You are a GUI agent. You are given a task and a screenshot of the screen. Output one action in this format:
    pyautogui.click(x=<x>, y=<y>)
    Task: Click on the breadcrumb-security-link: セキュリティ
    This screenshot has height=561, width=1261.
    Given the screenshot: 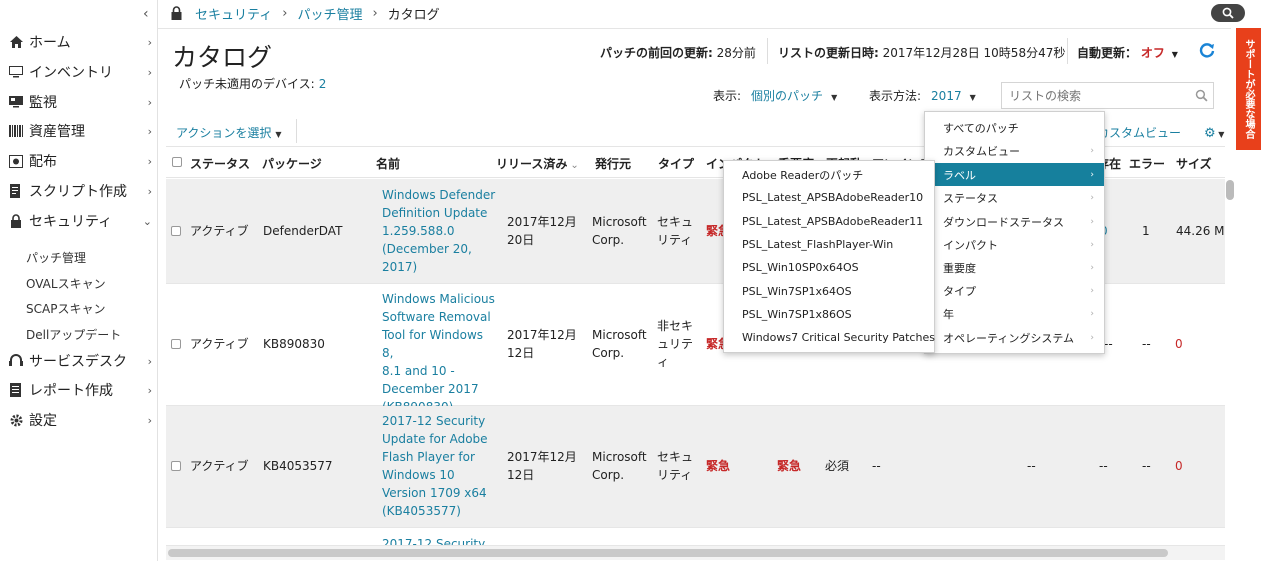 What is the action you would take?
    pyautogui.click(x=233, y=13)
    